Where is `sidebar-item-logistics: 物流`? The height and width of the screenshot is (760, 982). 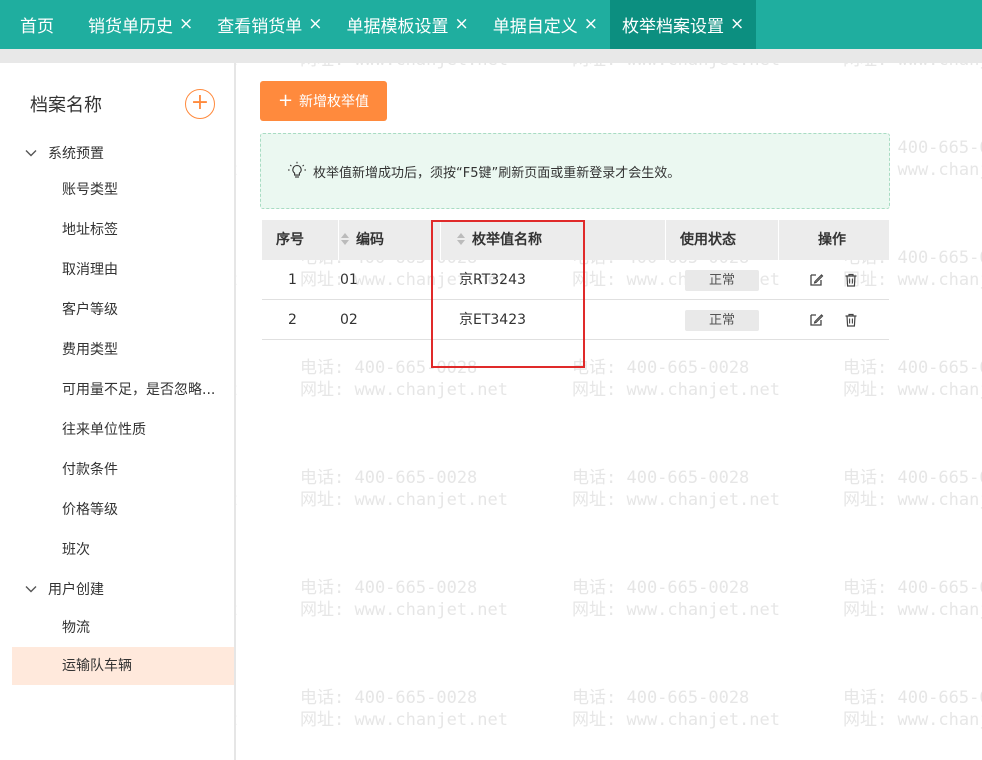 sidebar-item-logistics: 物流 is located at coordinates (123, 628).